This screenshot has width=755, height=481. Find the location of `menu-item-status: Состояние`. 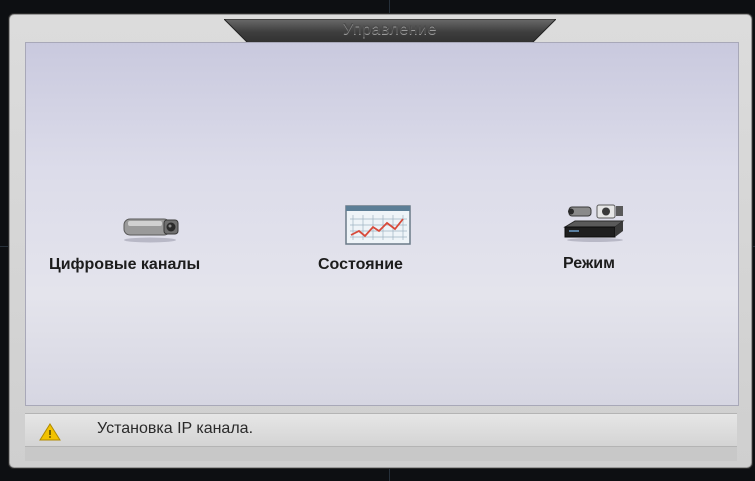

menu-item-status: Состояние is located at coordinates (381, 239).